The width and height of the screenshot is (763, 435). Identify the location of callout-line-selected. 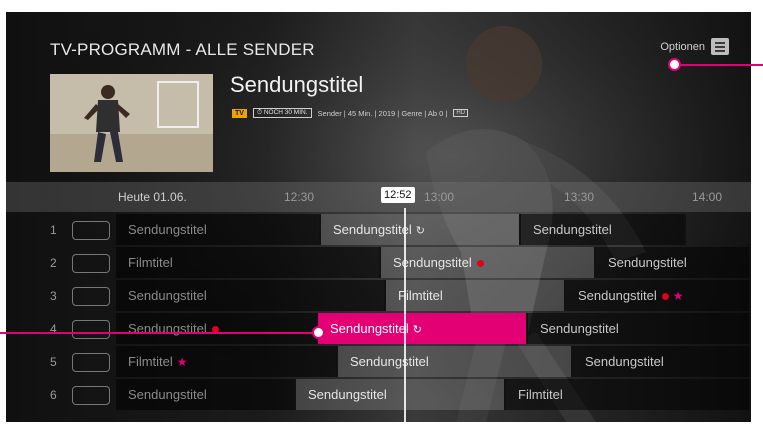
(159, 333).